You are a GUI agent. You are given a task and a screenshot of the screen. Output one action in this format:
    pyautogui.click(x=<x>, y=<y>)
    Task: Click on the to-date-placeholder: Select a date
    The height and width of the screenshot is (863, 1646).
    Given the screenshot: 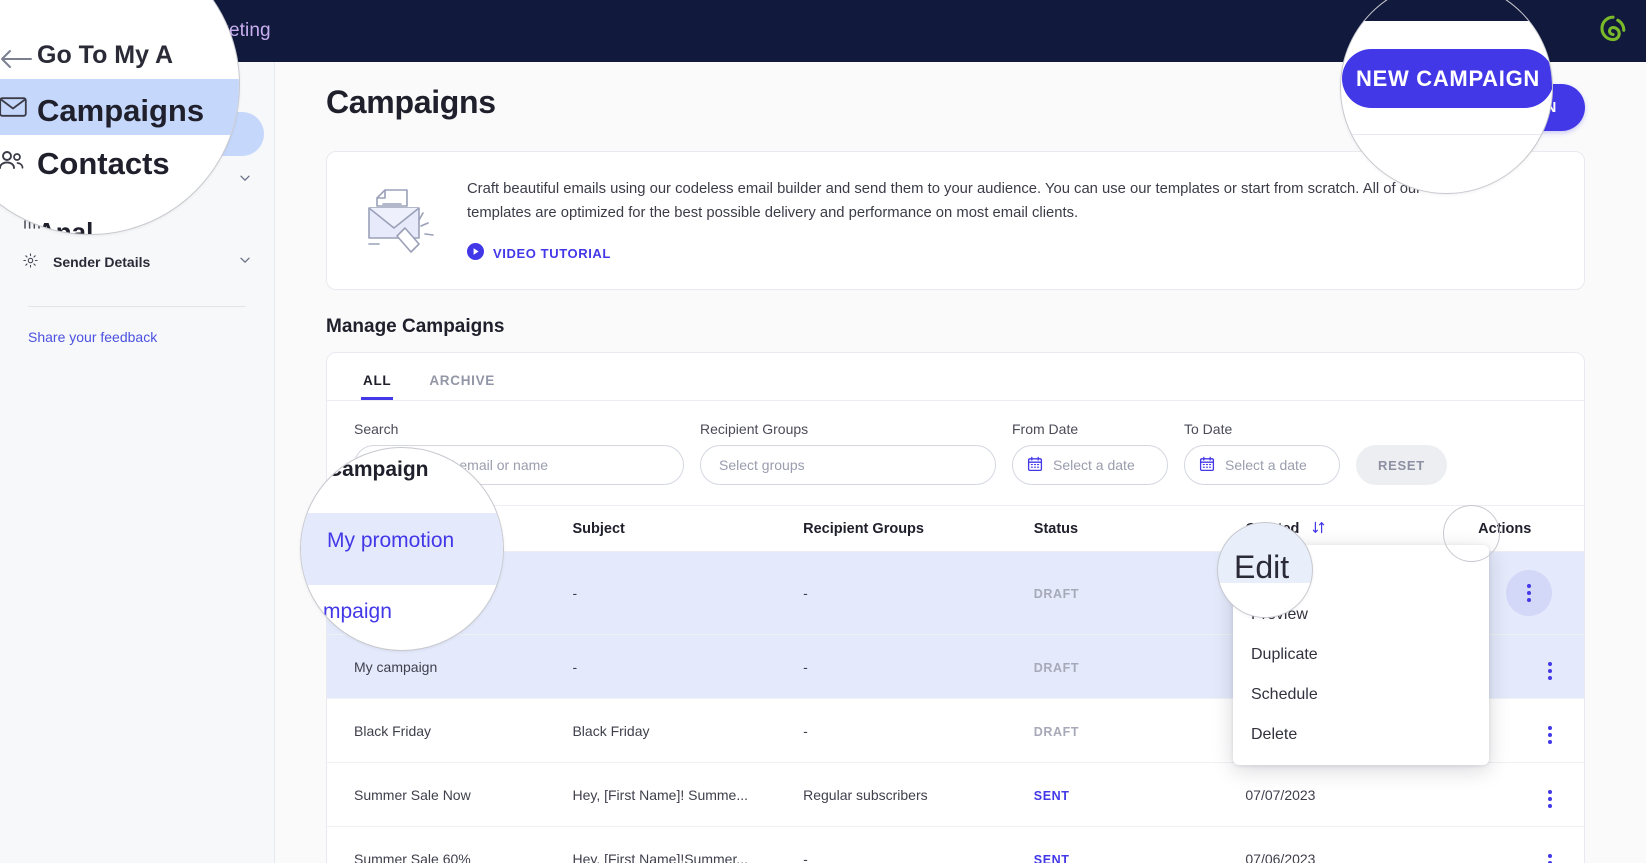 What is the action you would take?
    pyautogui.click(x=1266, y=465)
    